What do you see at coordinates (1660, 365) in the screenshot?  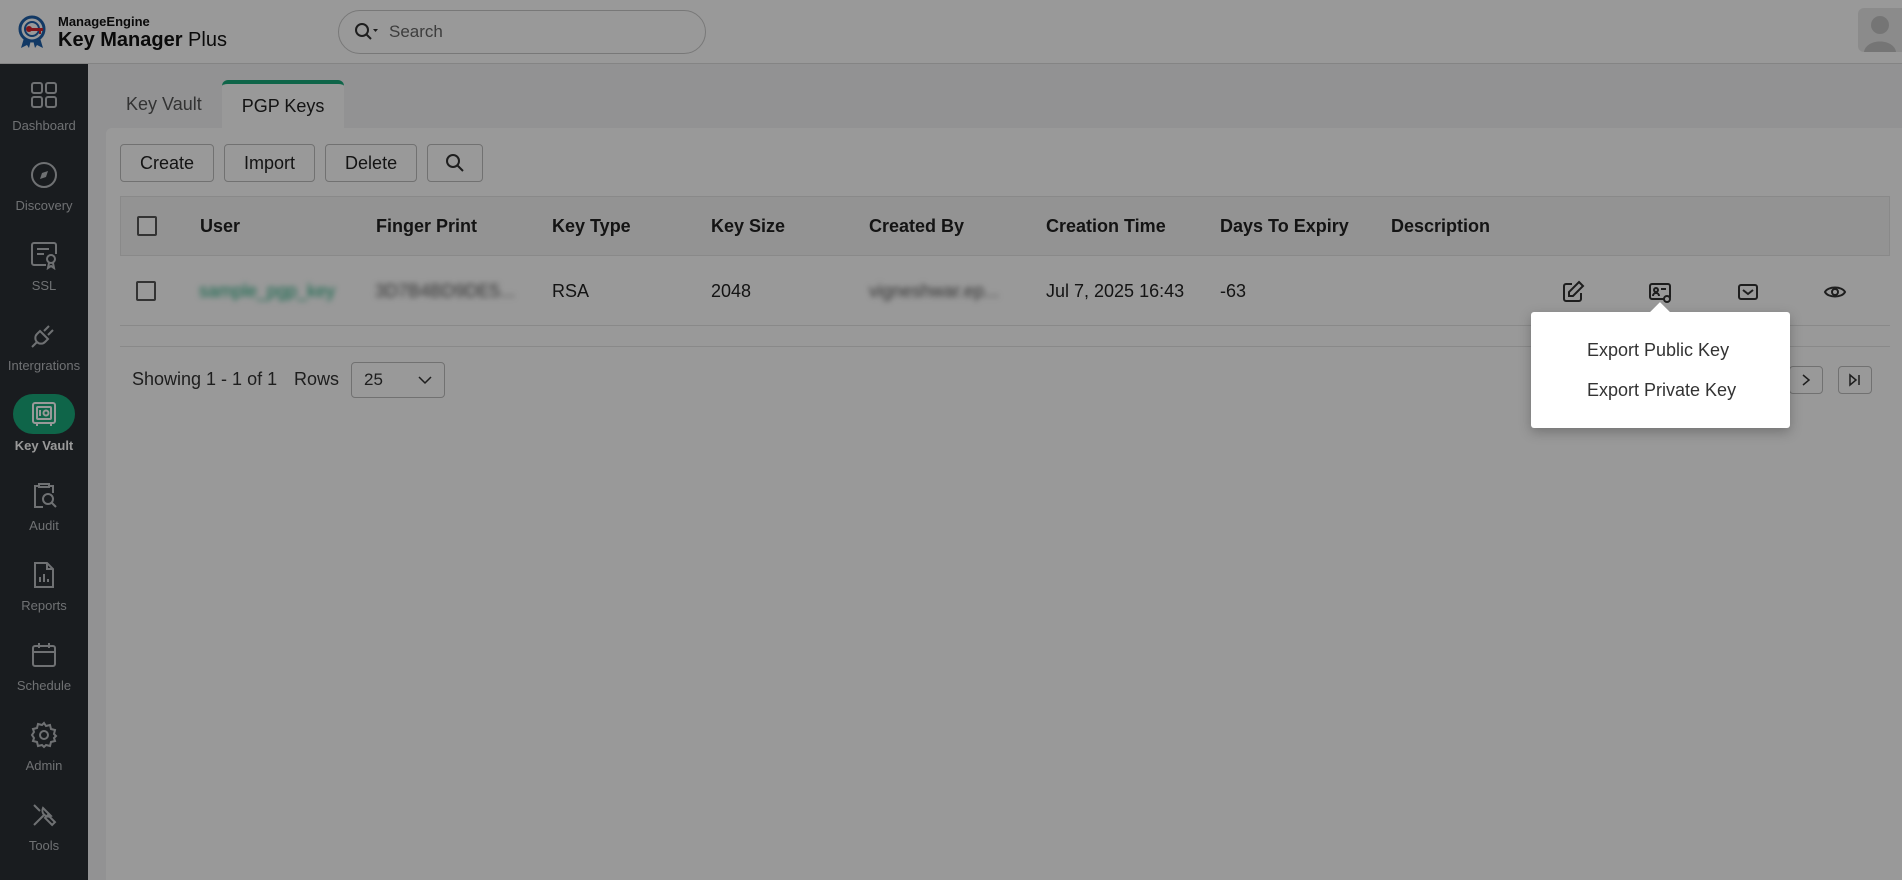 I see `export-key-menu: Export Public Key Export Private Key` at bounding box center [1660, 365].